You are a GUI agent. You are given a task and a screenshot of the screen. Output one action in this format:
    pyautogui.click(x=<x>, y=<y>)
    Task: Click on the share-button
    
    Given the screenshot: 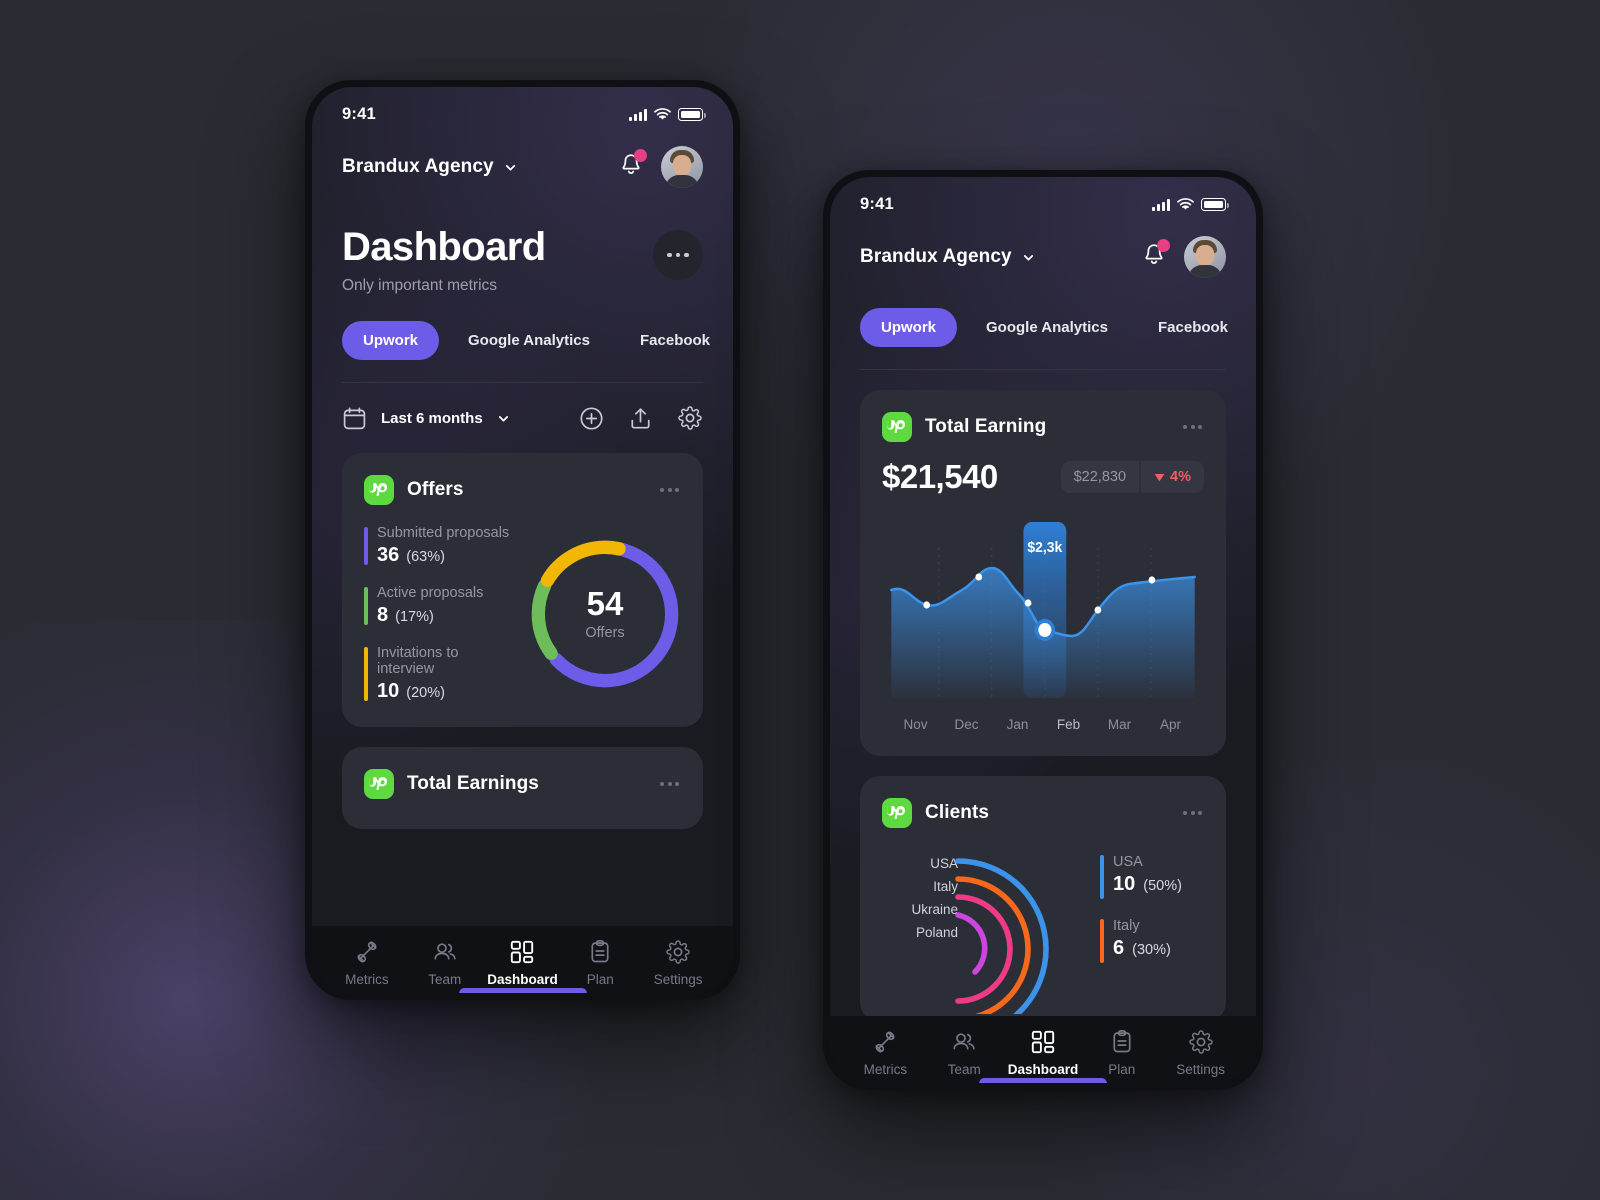 What is the action you would take?
    pyautogui.click(x=640, y=418)
    